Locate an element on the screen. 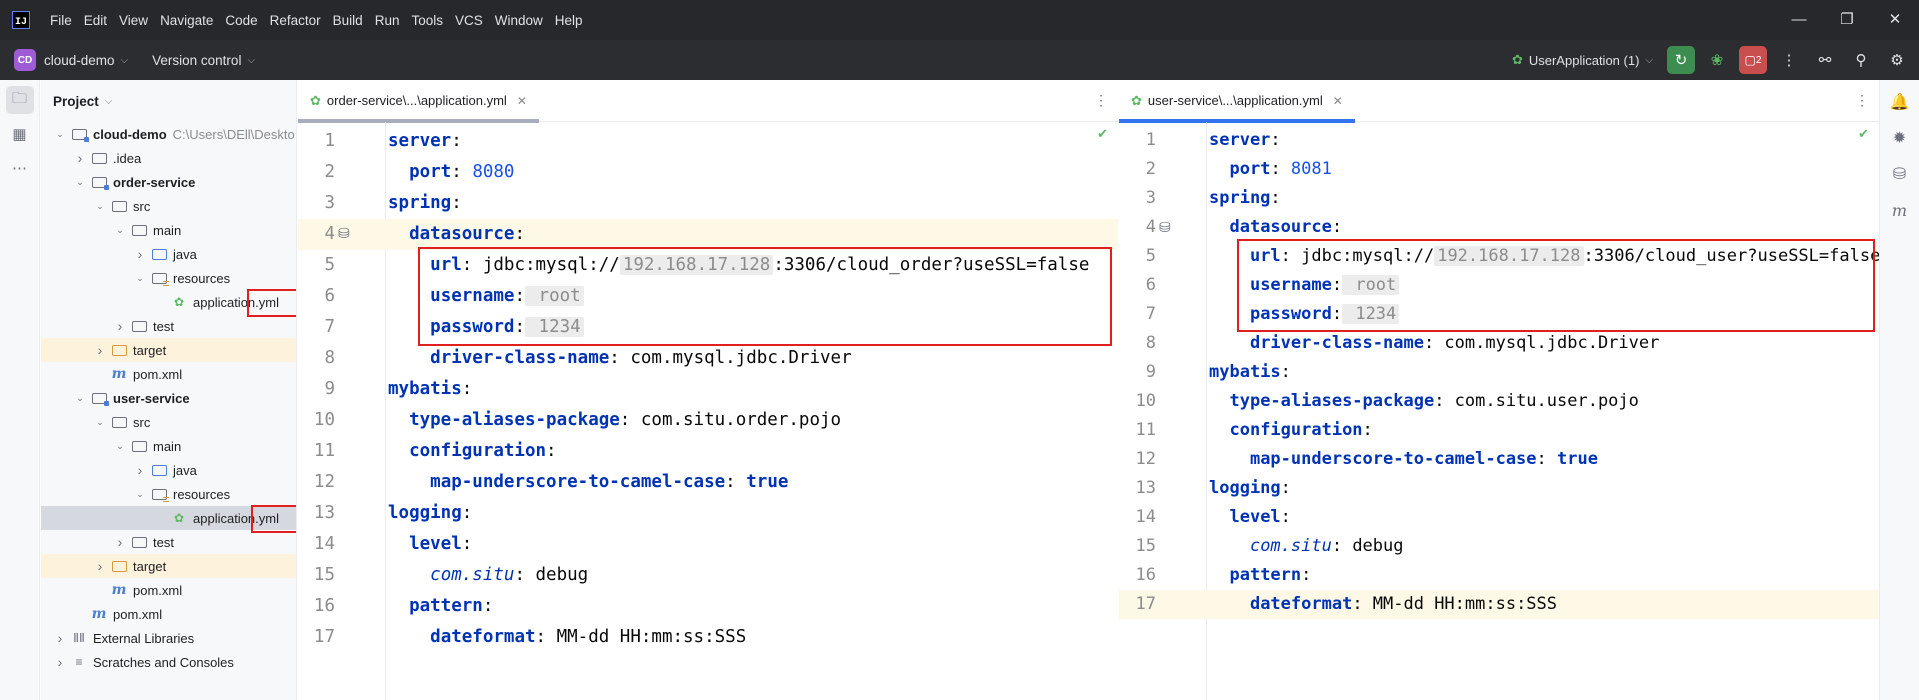 The image size is (1919, 700). module-folder-icon is located at coordinates (79, 134).